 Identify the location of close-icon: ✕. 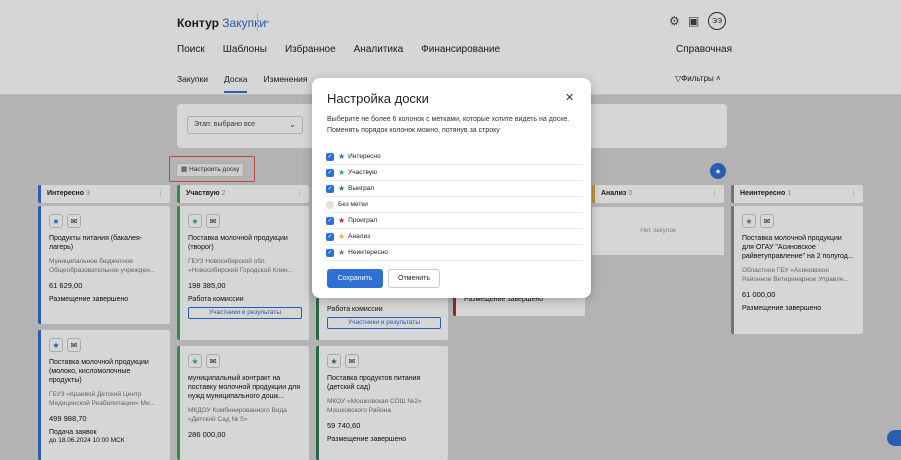
(569, 97).